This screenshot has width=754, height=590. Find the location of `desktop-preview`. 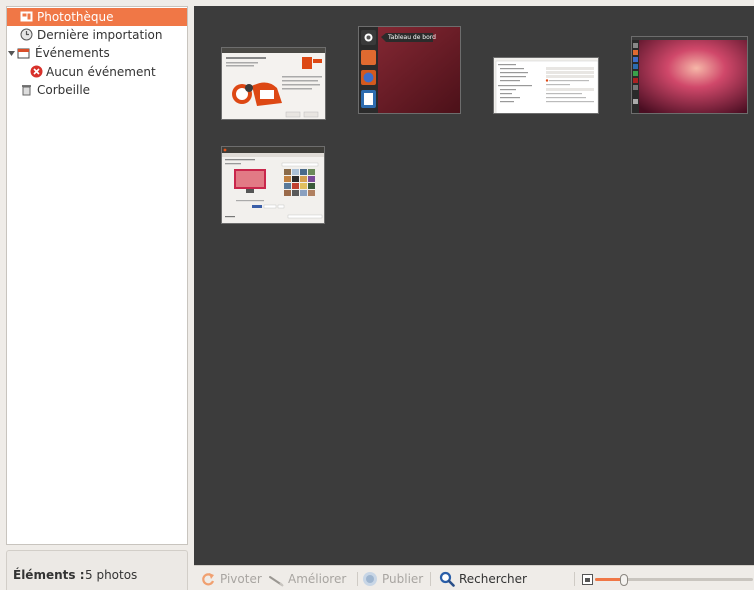

desktop-preview is located at coordinates (689, 75).